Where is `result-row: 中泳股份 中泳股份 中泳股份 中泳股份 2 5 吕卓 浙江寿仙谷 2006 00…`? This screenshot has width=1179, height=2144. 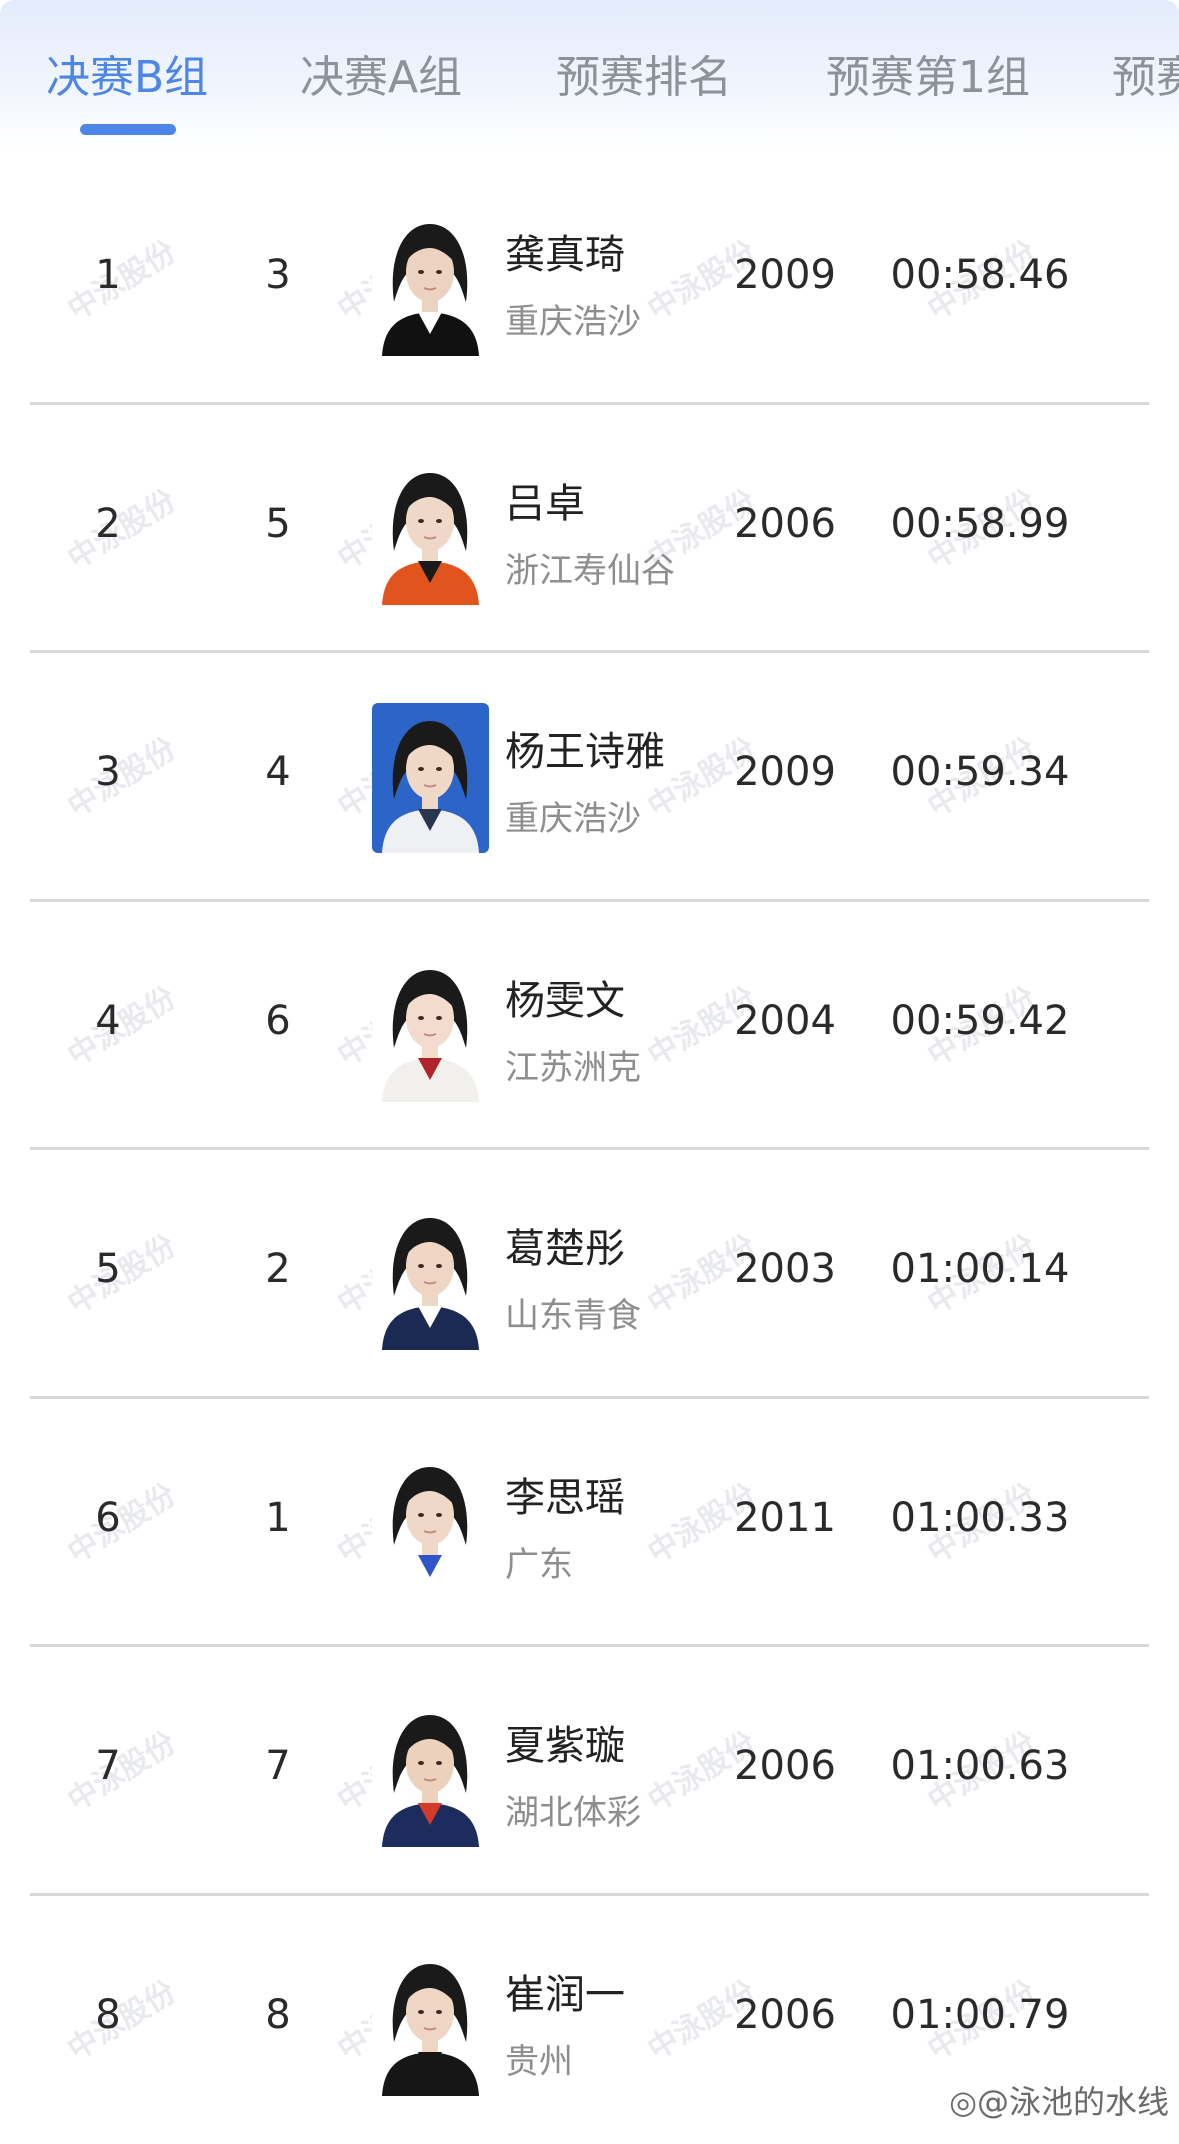 result-row: 中泳股份 中泳股份 中泳股份 中泳股份 2 5 吕卓 浙江寿仙谷 2006 00… is located at coordinates (589, 529).